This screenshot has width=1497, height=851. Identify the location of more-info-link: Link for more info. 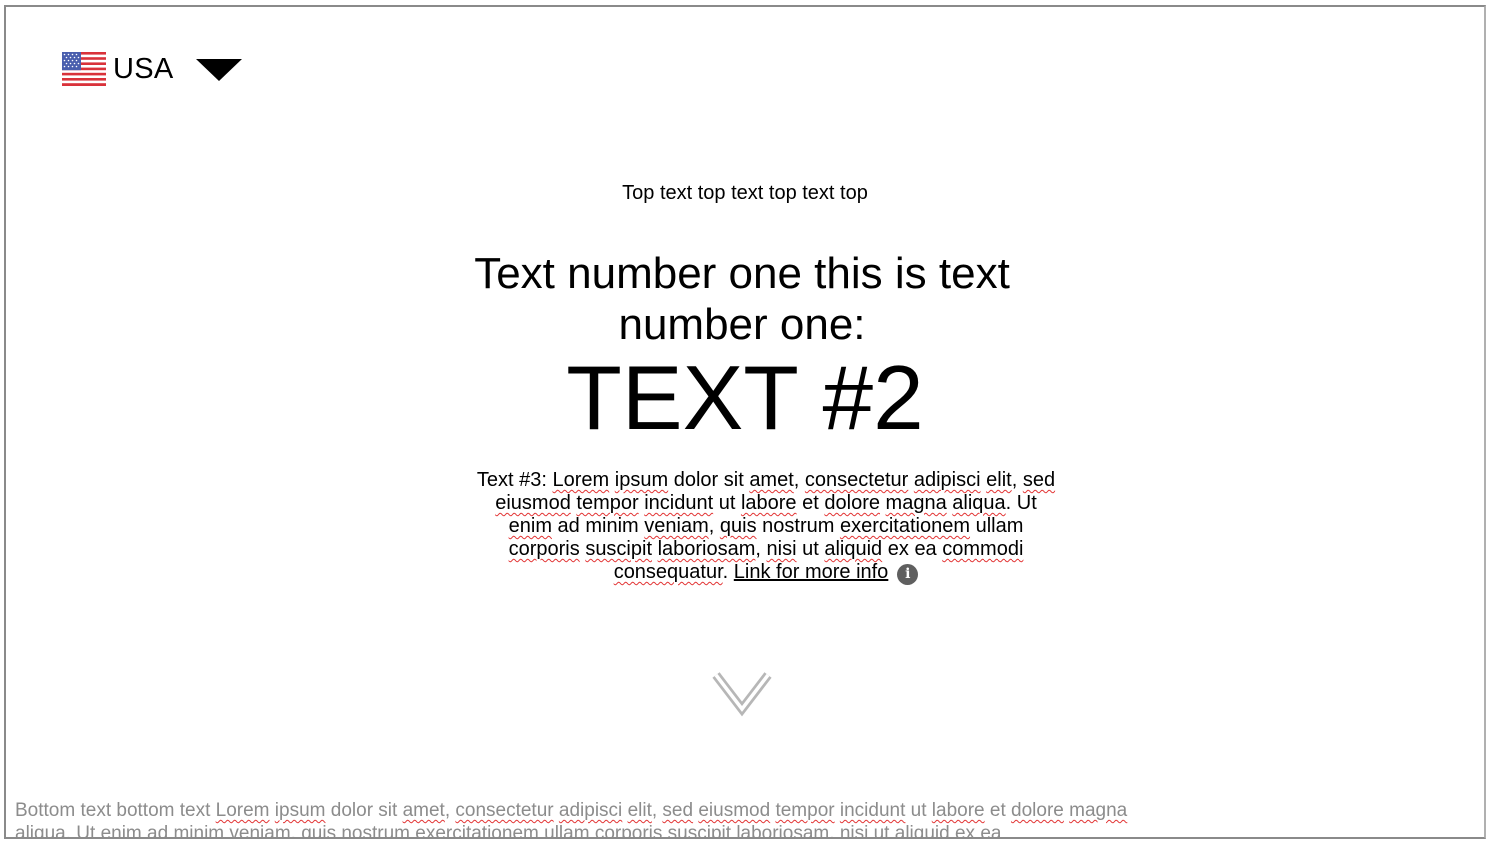
(811, 572).